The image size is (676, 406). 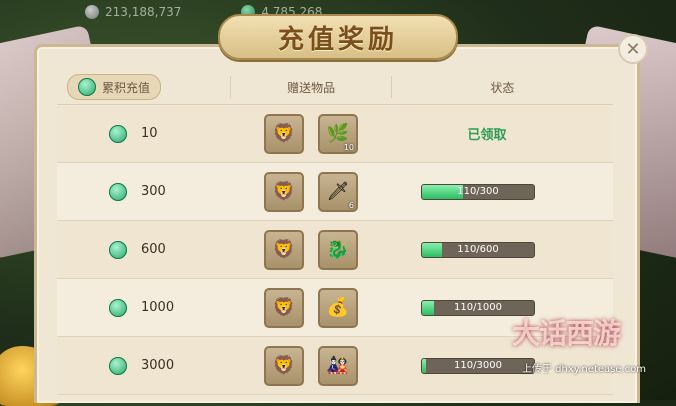 What do you see at coordinates (337, 39) in the screenshot?
I see `dialog-title: 充值奖励` at bounding box center [337, 39].